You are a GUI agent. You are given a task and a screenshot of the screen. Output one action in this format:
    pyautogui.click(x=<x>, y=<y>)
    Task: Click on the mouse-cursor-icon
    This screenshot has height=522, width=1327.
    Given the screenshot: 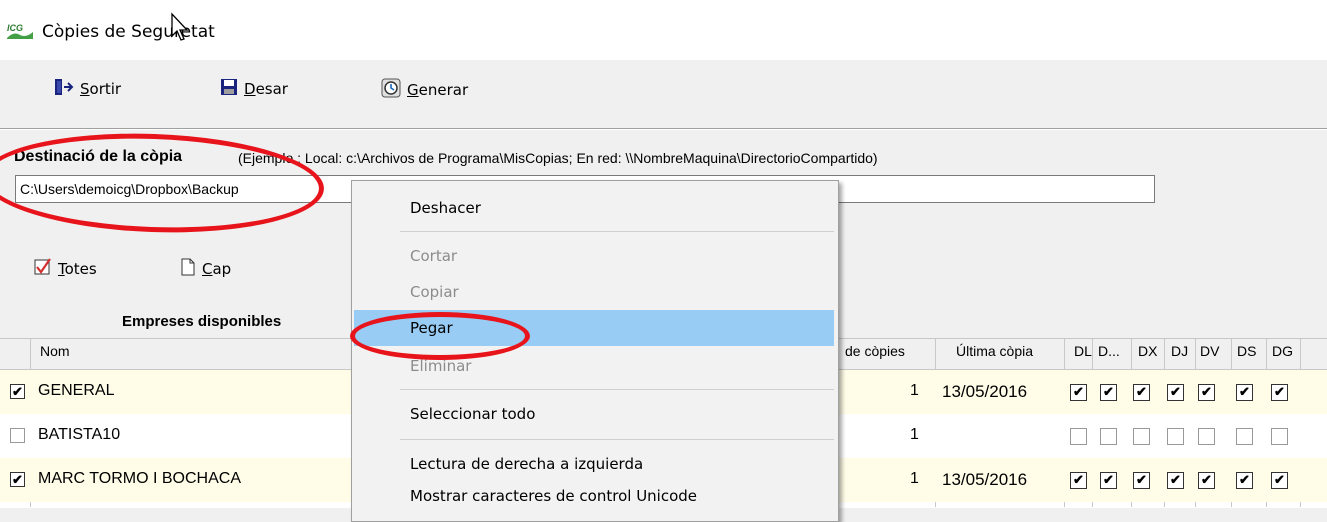 What is the action you would take?
    pyautogui.click(x=180, y=29)
    